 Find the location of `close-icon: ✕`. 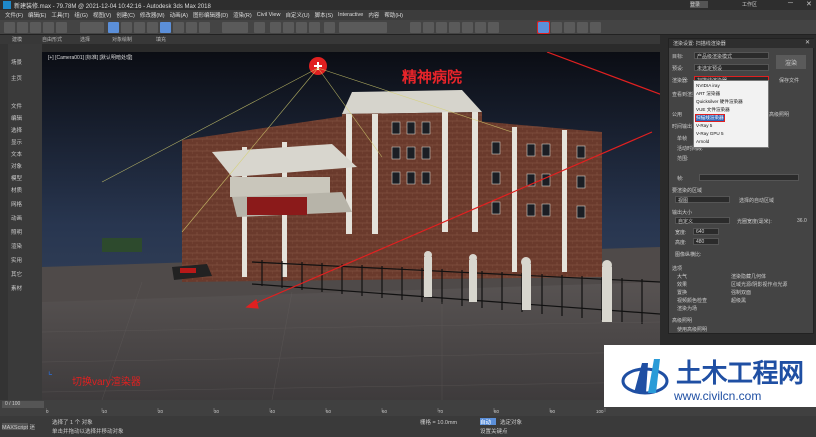

close-icon: ✕ is located at coordinates (809, 4).